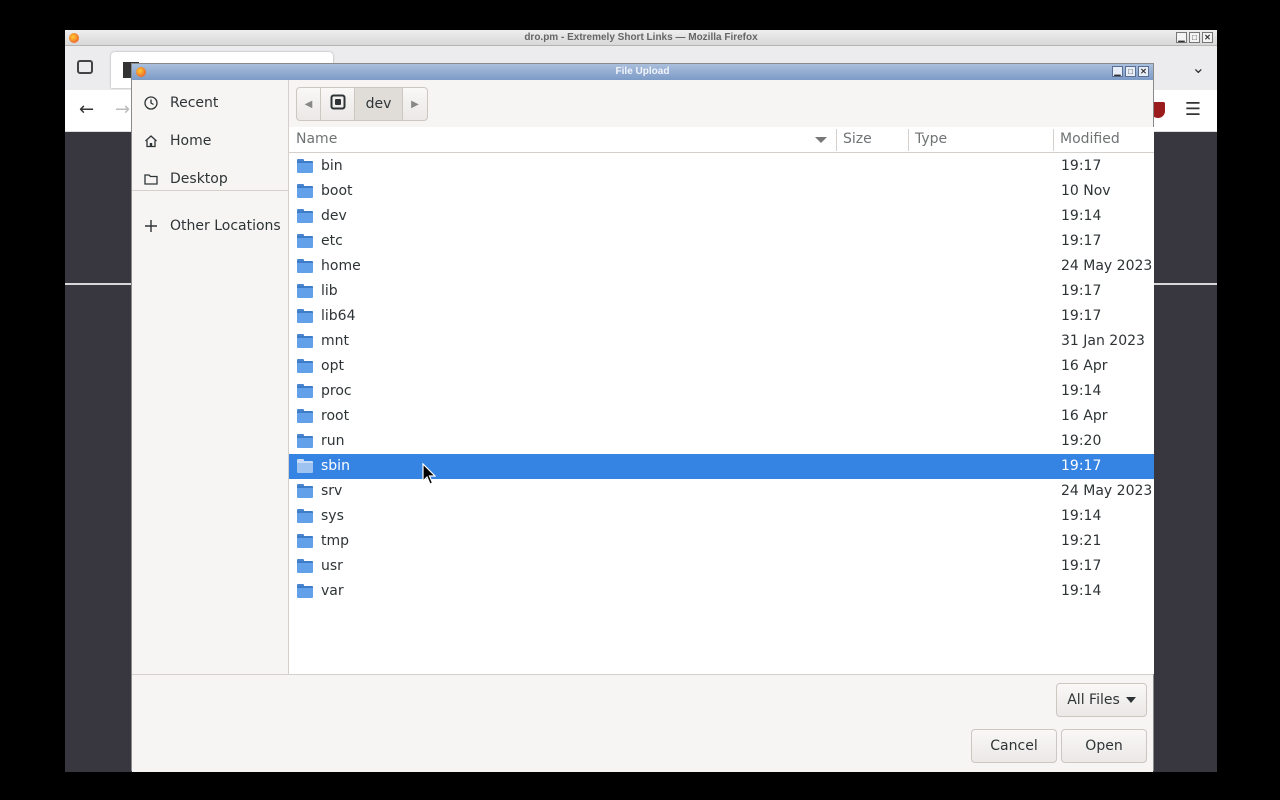 The image size is (1280, 800). What do you see at coordinates (721, 416) in the screenshot?
I see `file-row: root 16 Apr` at bounding box center [721, 416].